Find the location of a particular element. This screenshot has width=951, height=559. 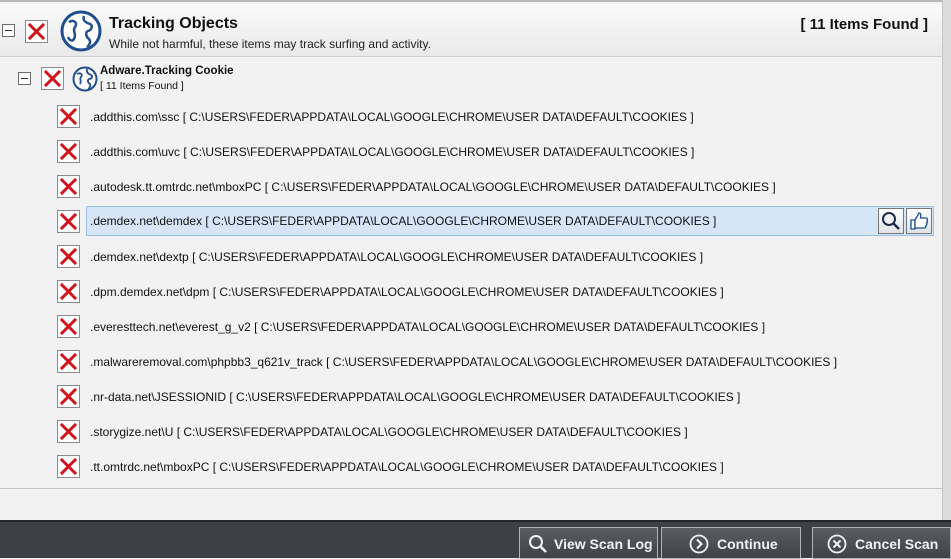

collapse-subcategory-button is located at coordinates (24, 78).